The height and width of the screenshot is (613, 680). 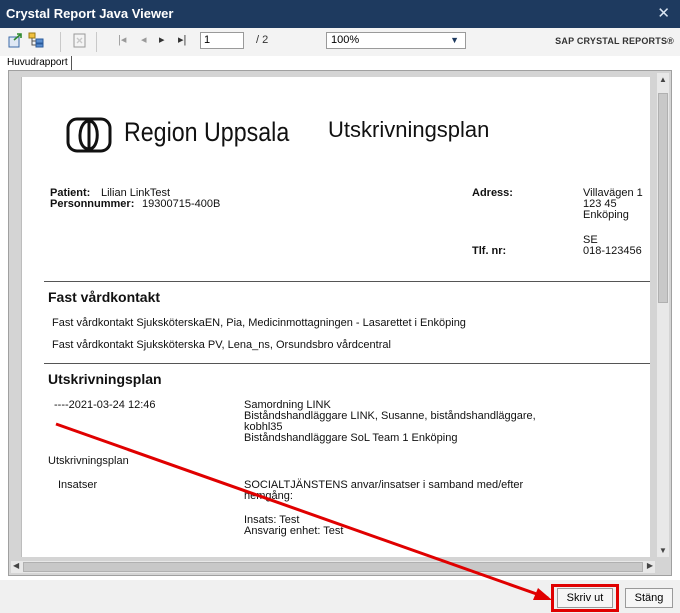 What do you see at coordinates (105, 405) in the screenshot?
I see `entry-date: ----2021-03-24 12:46` at bounding box center [105, 405].